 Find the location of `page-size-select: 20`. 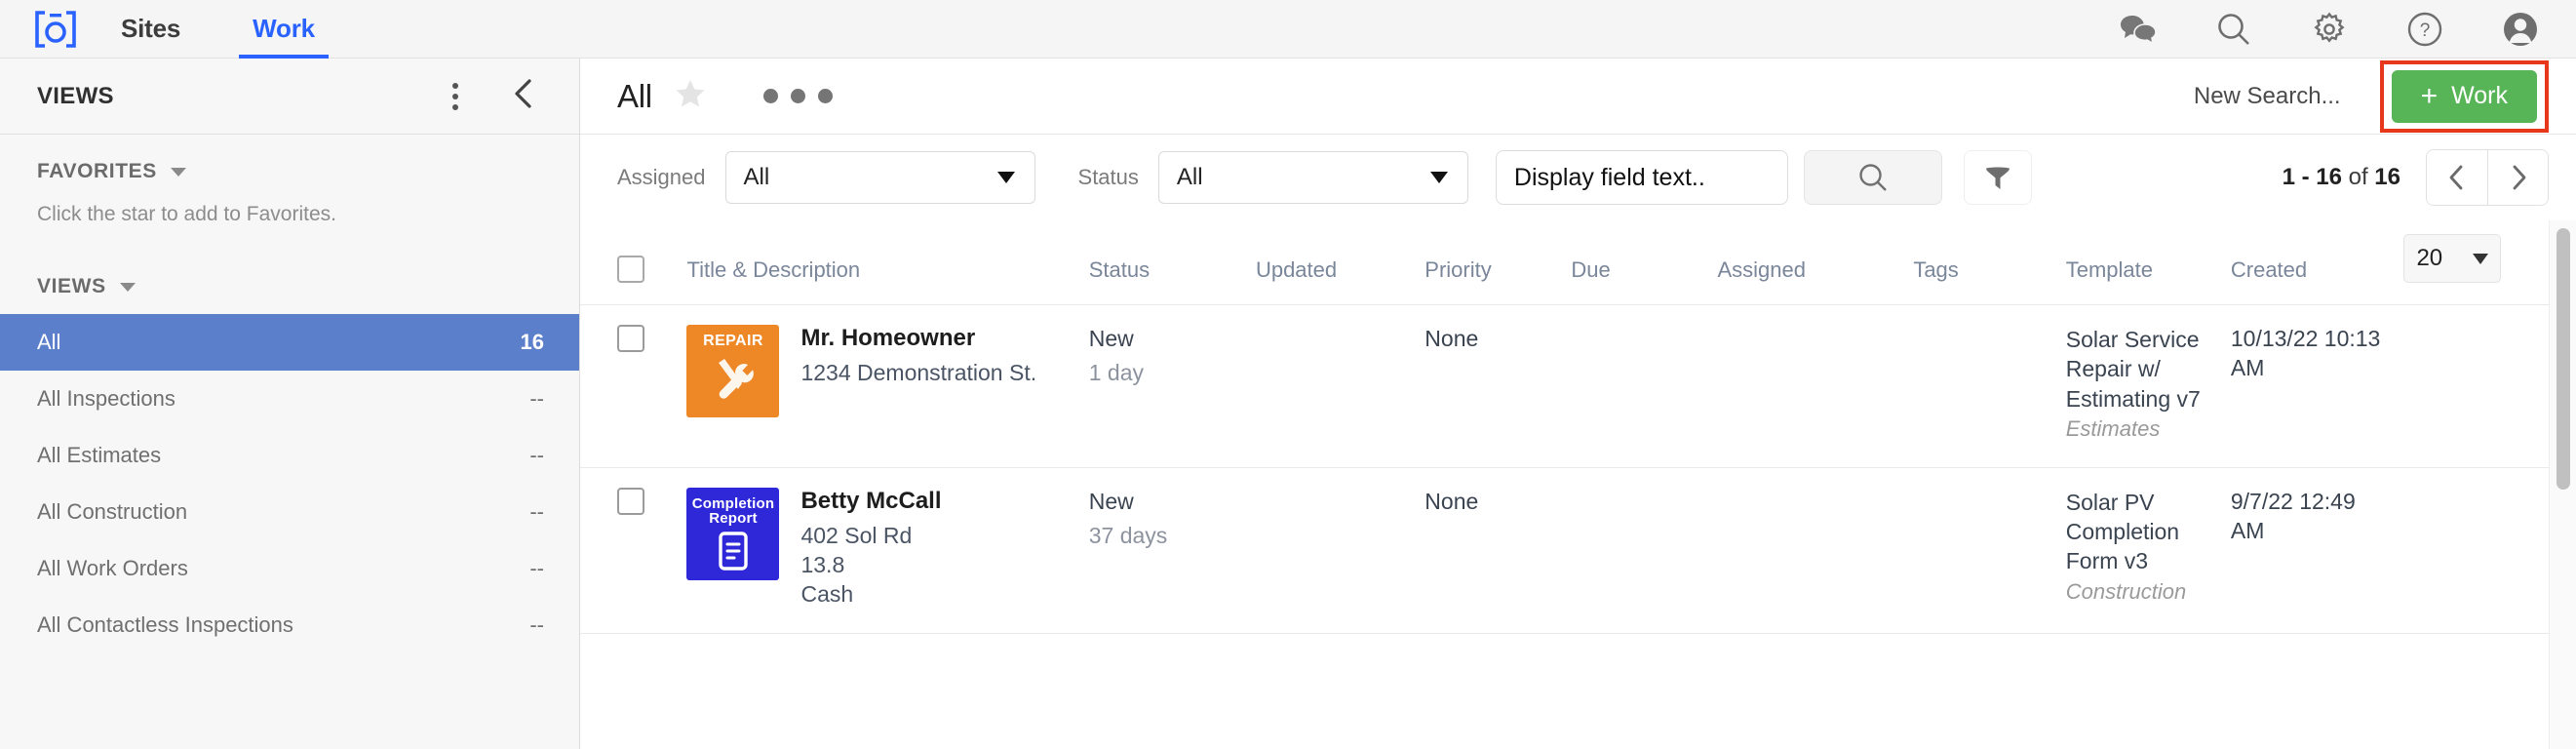

page-size-select: 20 is located at coordinates (2452, 258).